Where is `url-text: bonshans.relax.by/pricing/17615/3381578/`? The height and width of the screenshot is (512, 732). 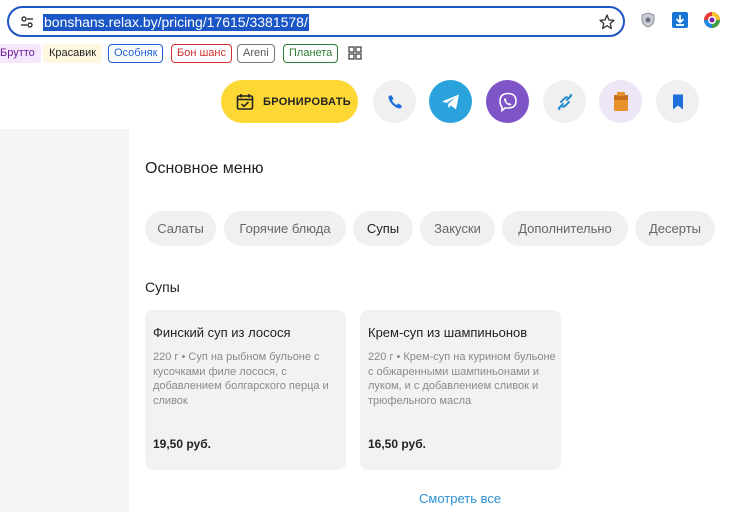 url-text: bonshans.relax.by/pricing/17615/3381578/ is located at coordinates (176, 22).